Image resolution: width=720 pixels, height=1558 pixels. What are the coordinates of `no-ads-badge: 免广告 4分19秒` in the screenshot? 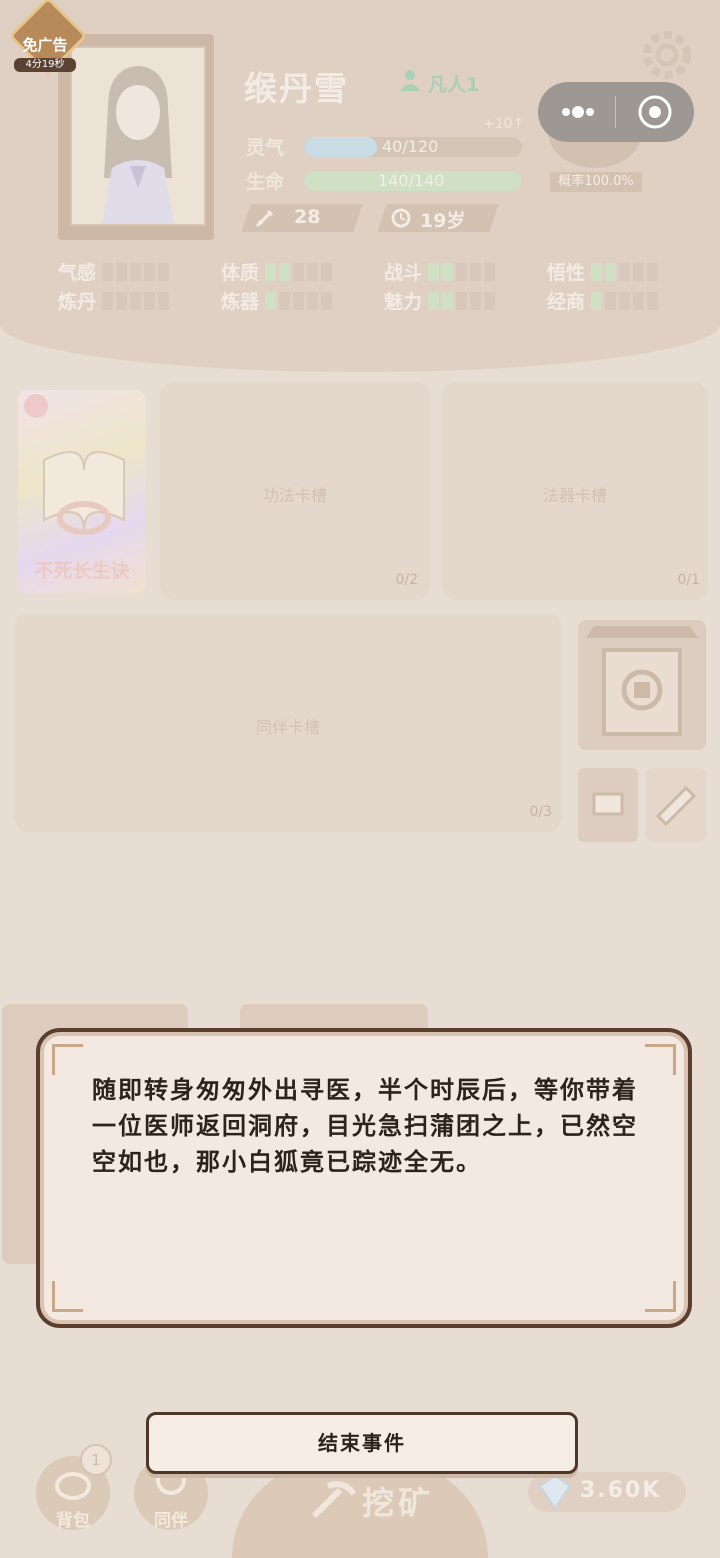 It's located at (47, 38).